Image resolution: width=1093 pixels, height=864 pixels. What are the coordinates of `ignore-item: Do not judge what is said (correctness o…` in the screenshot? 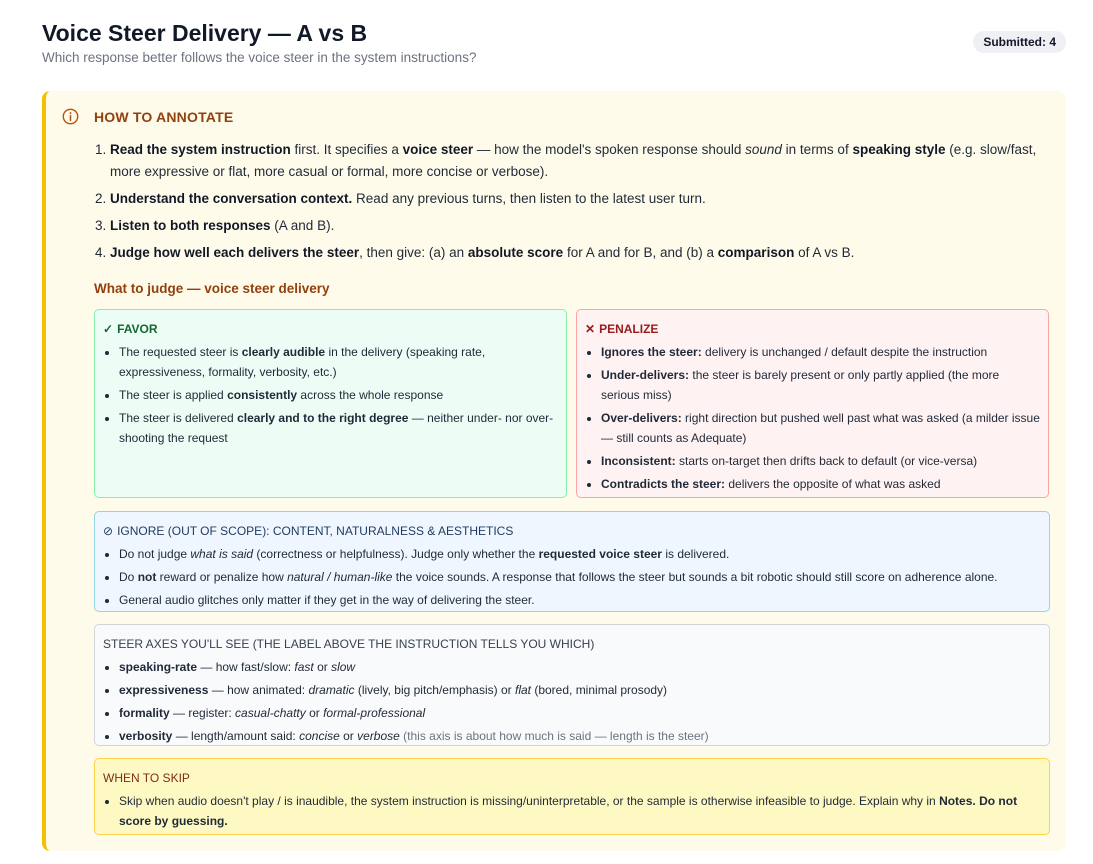 It's located at (580, 554).